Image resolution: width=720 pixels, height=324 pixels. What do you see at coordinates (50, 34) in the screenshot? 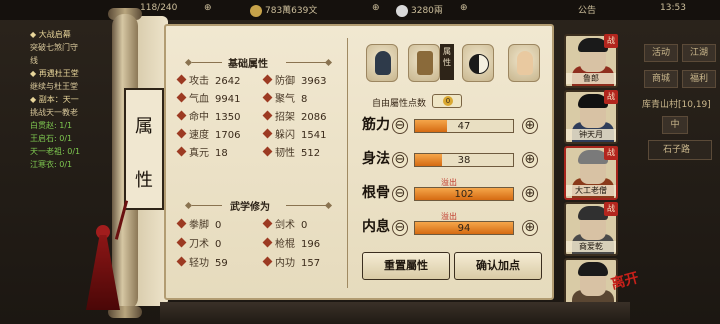
I see `quest-line: ◆ 大战启幕` at bounding box center [50, 34].